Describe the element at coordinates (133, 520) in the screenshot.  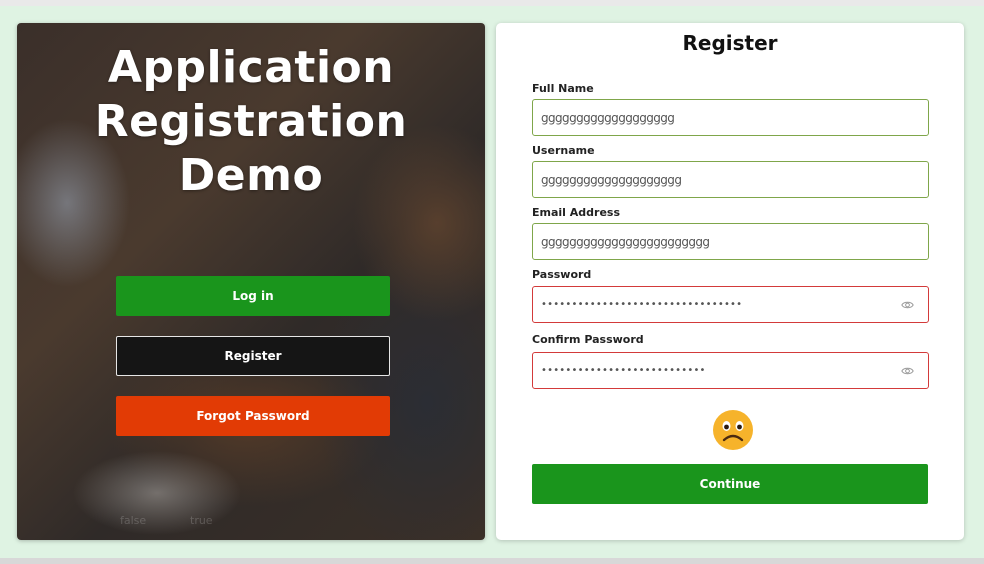
I see `faint-text-false: false` at that location.